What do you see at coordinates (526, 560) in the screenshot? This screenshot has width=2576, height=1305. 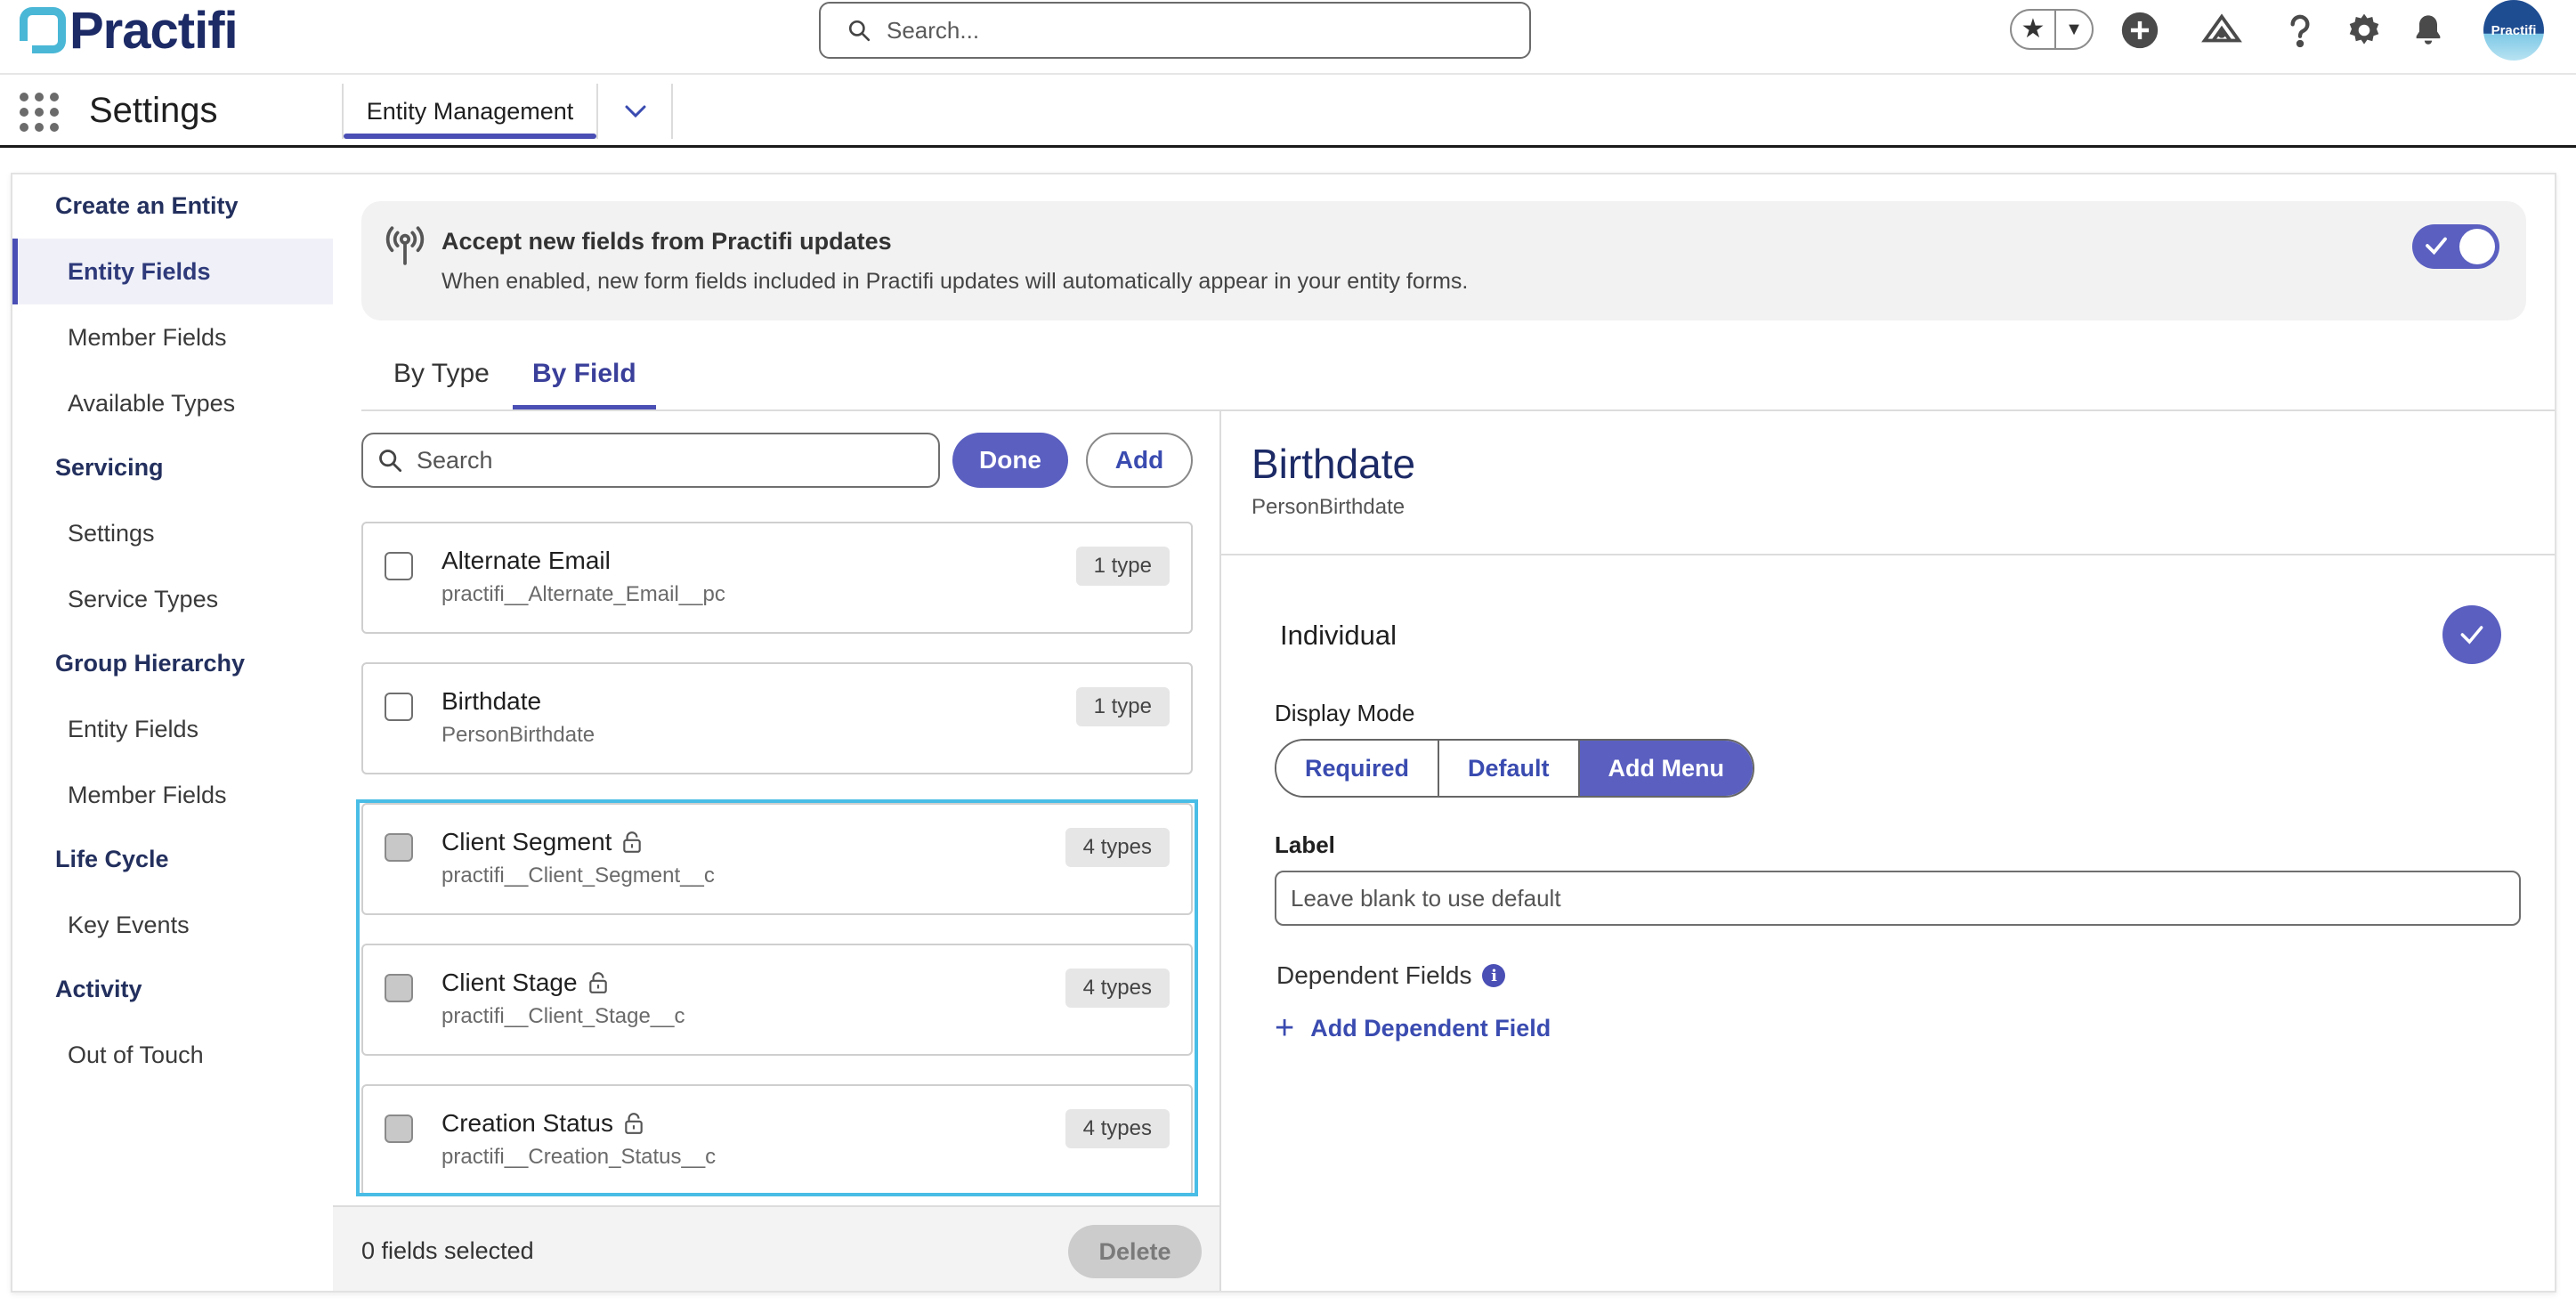 I see `field-name: Alternate Email` at bounding box center [526, 560].